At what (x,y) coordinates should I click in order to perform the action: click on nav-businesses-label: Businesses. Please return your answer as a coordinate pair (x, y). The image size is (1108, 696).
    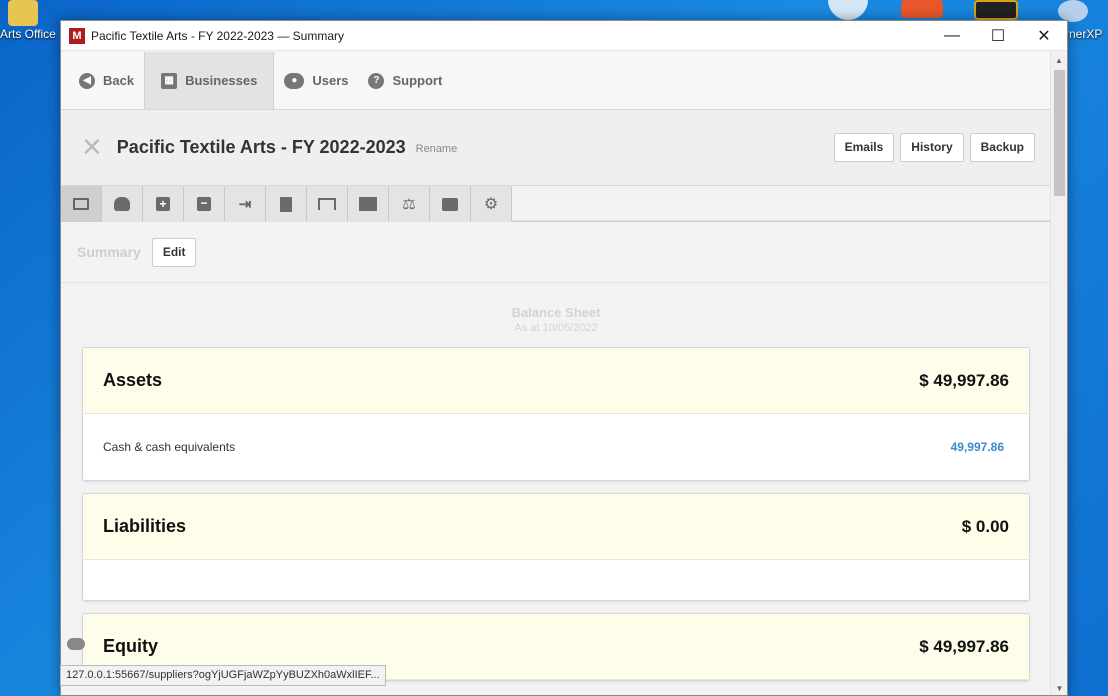
    Looking at the image, I should click on (221, 80).